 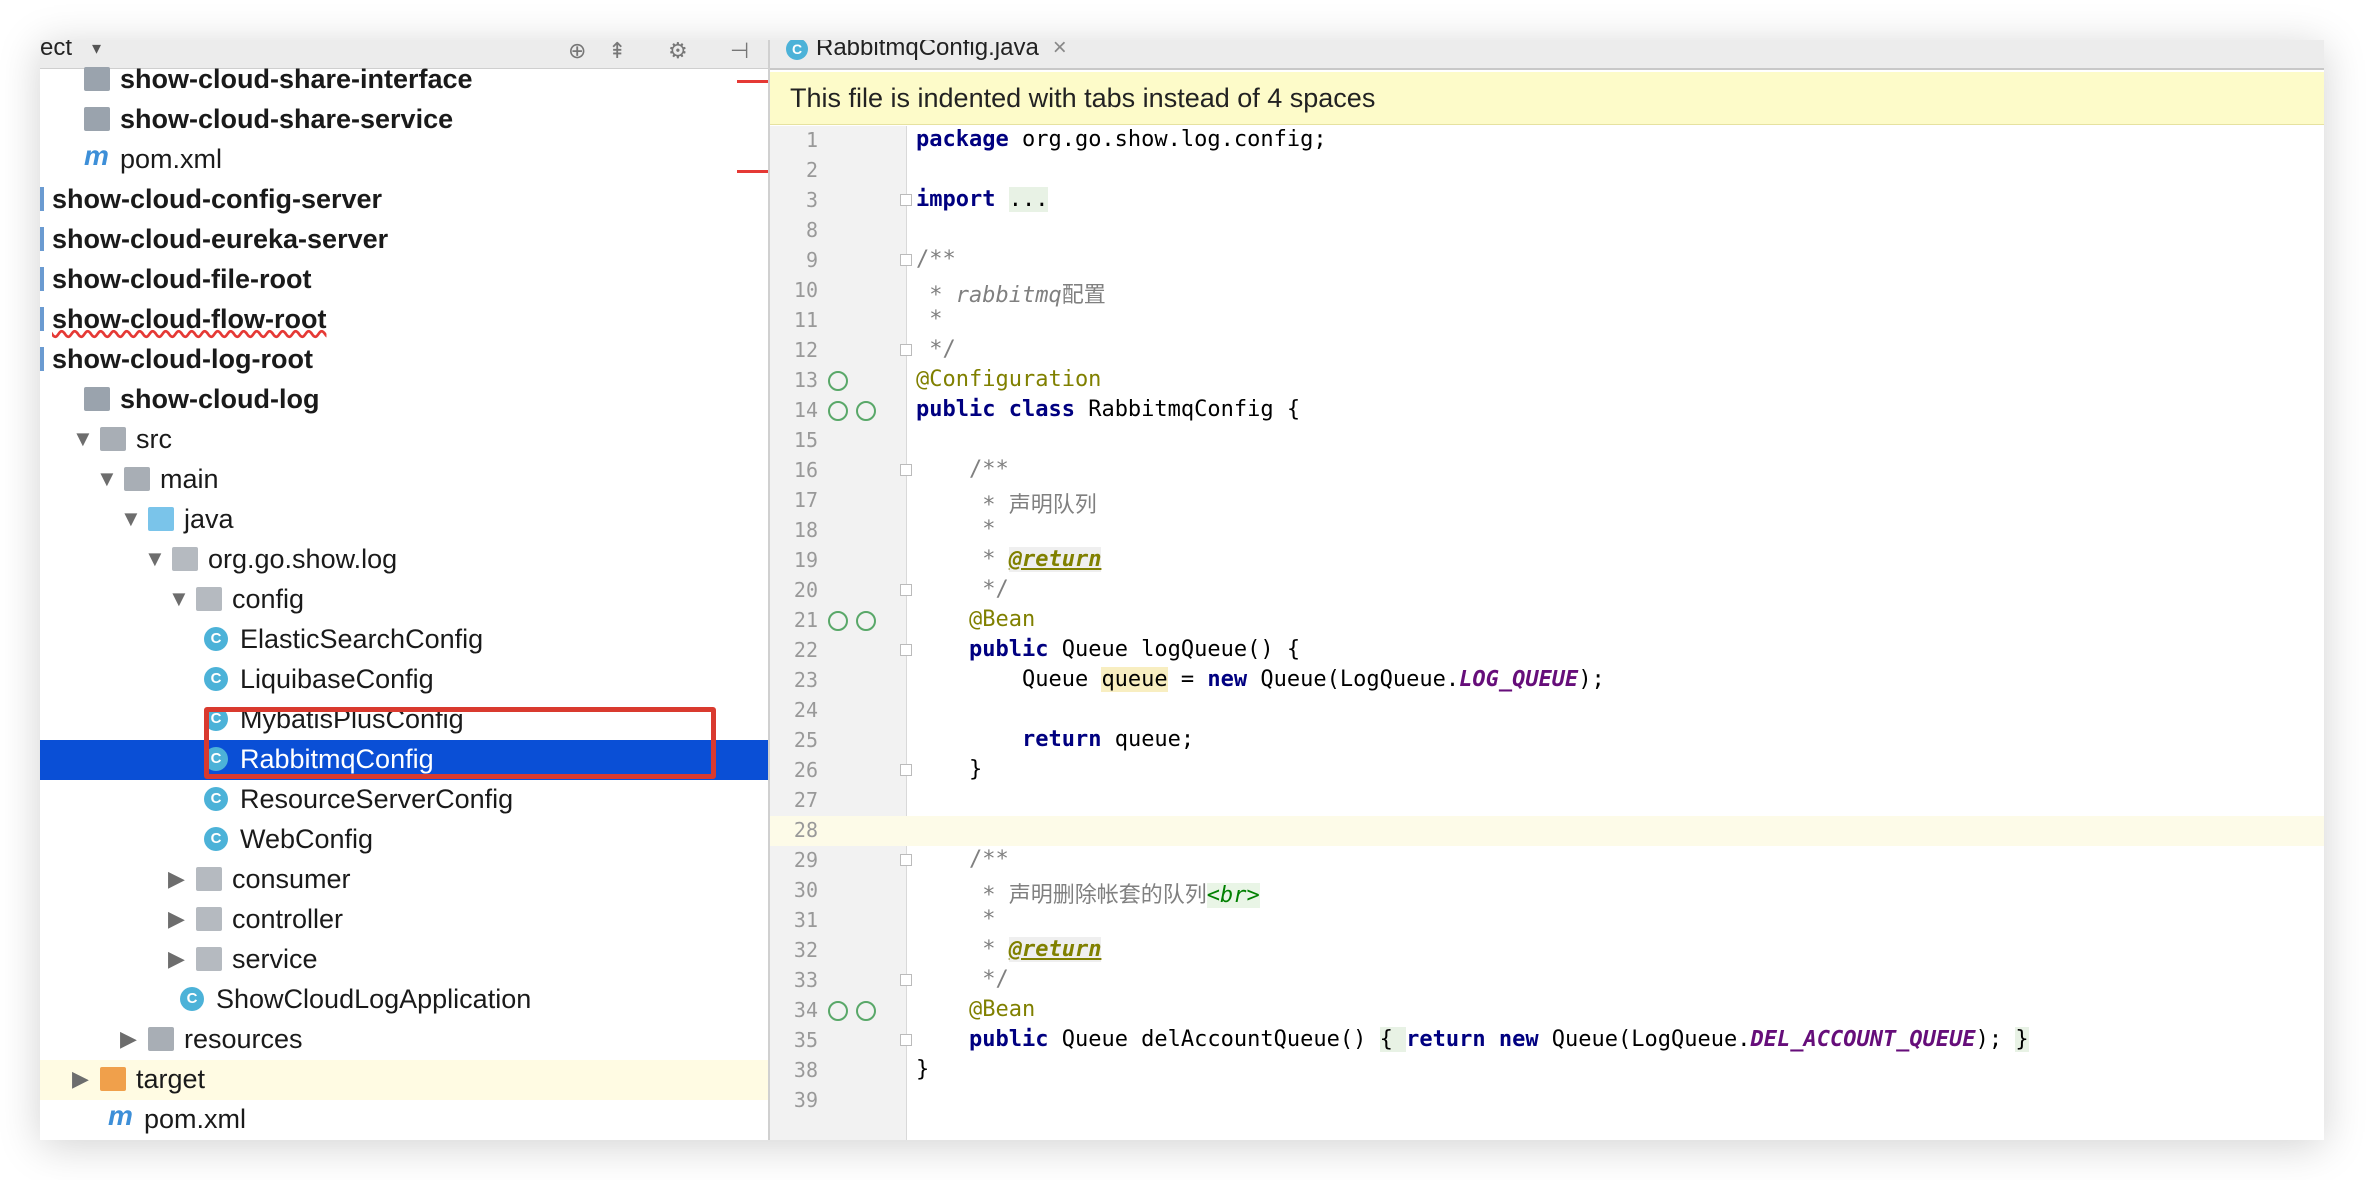 I want to click on module-icon, so click(x=97, y=119).